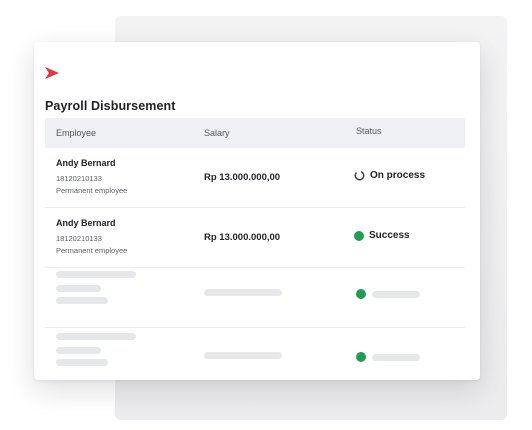  What do you see at coordinates (257, 62) in the screenshot?
I see `window-header` at bounding box center [257, 62].